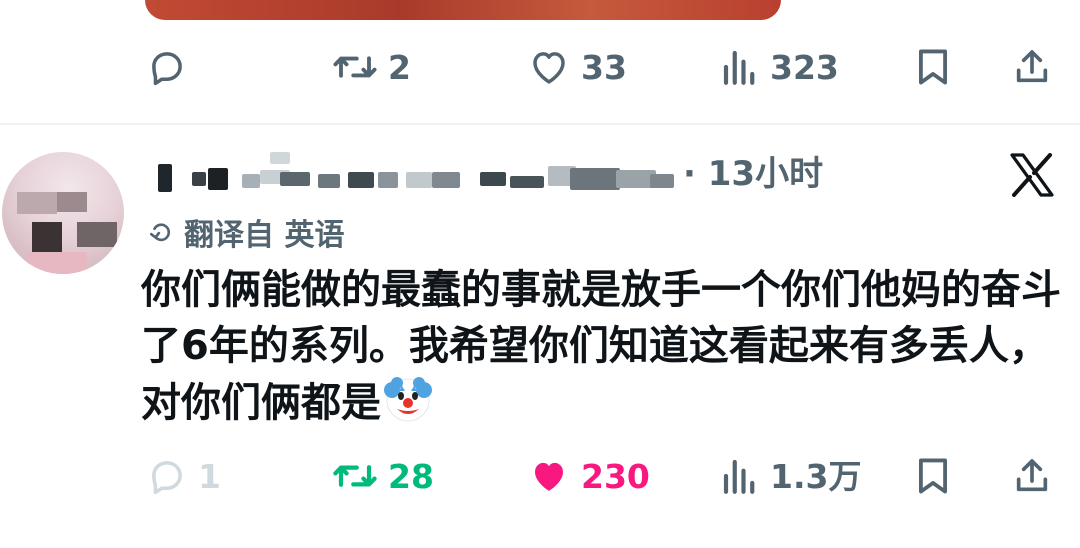 The height and width of the screenshot is (548, 1080). What do you see at coordinates (1032, 175) in the screenshot?
I see `x-logo-icon` at bounding box center [1032, 175].